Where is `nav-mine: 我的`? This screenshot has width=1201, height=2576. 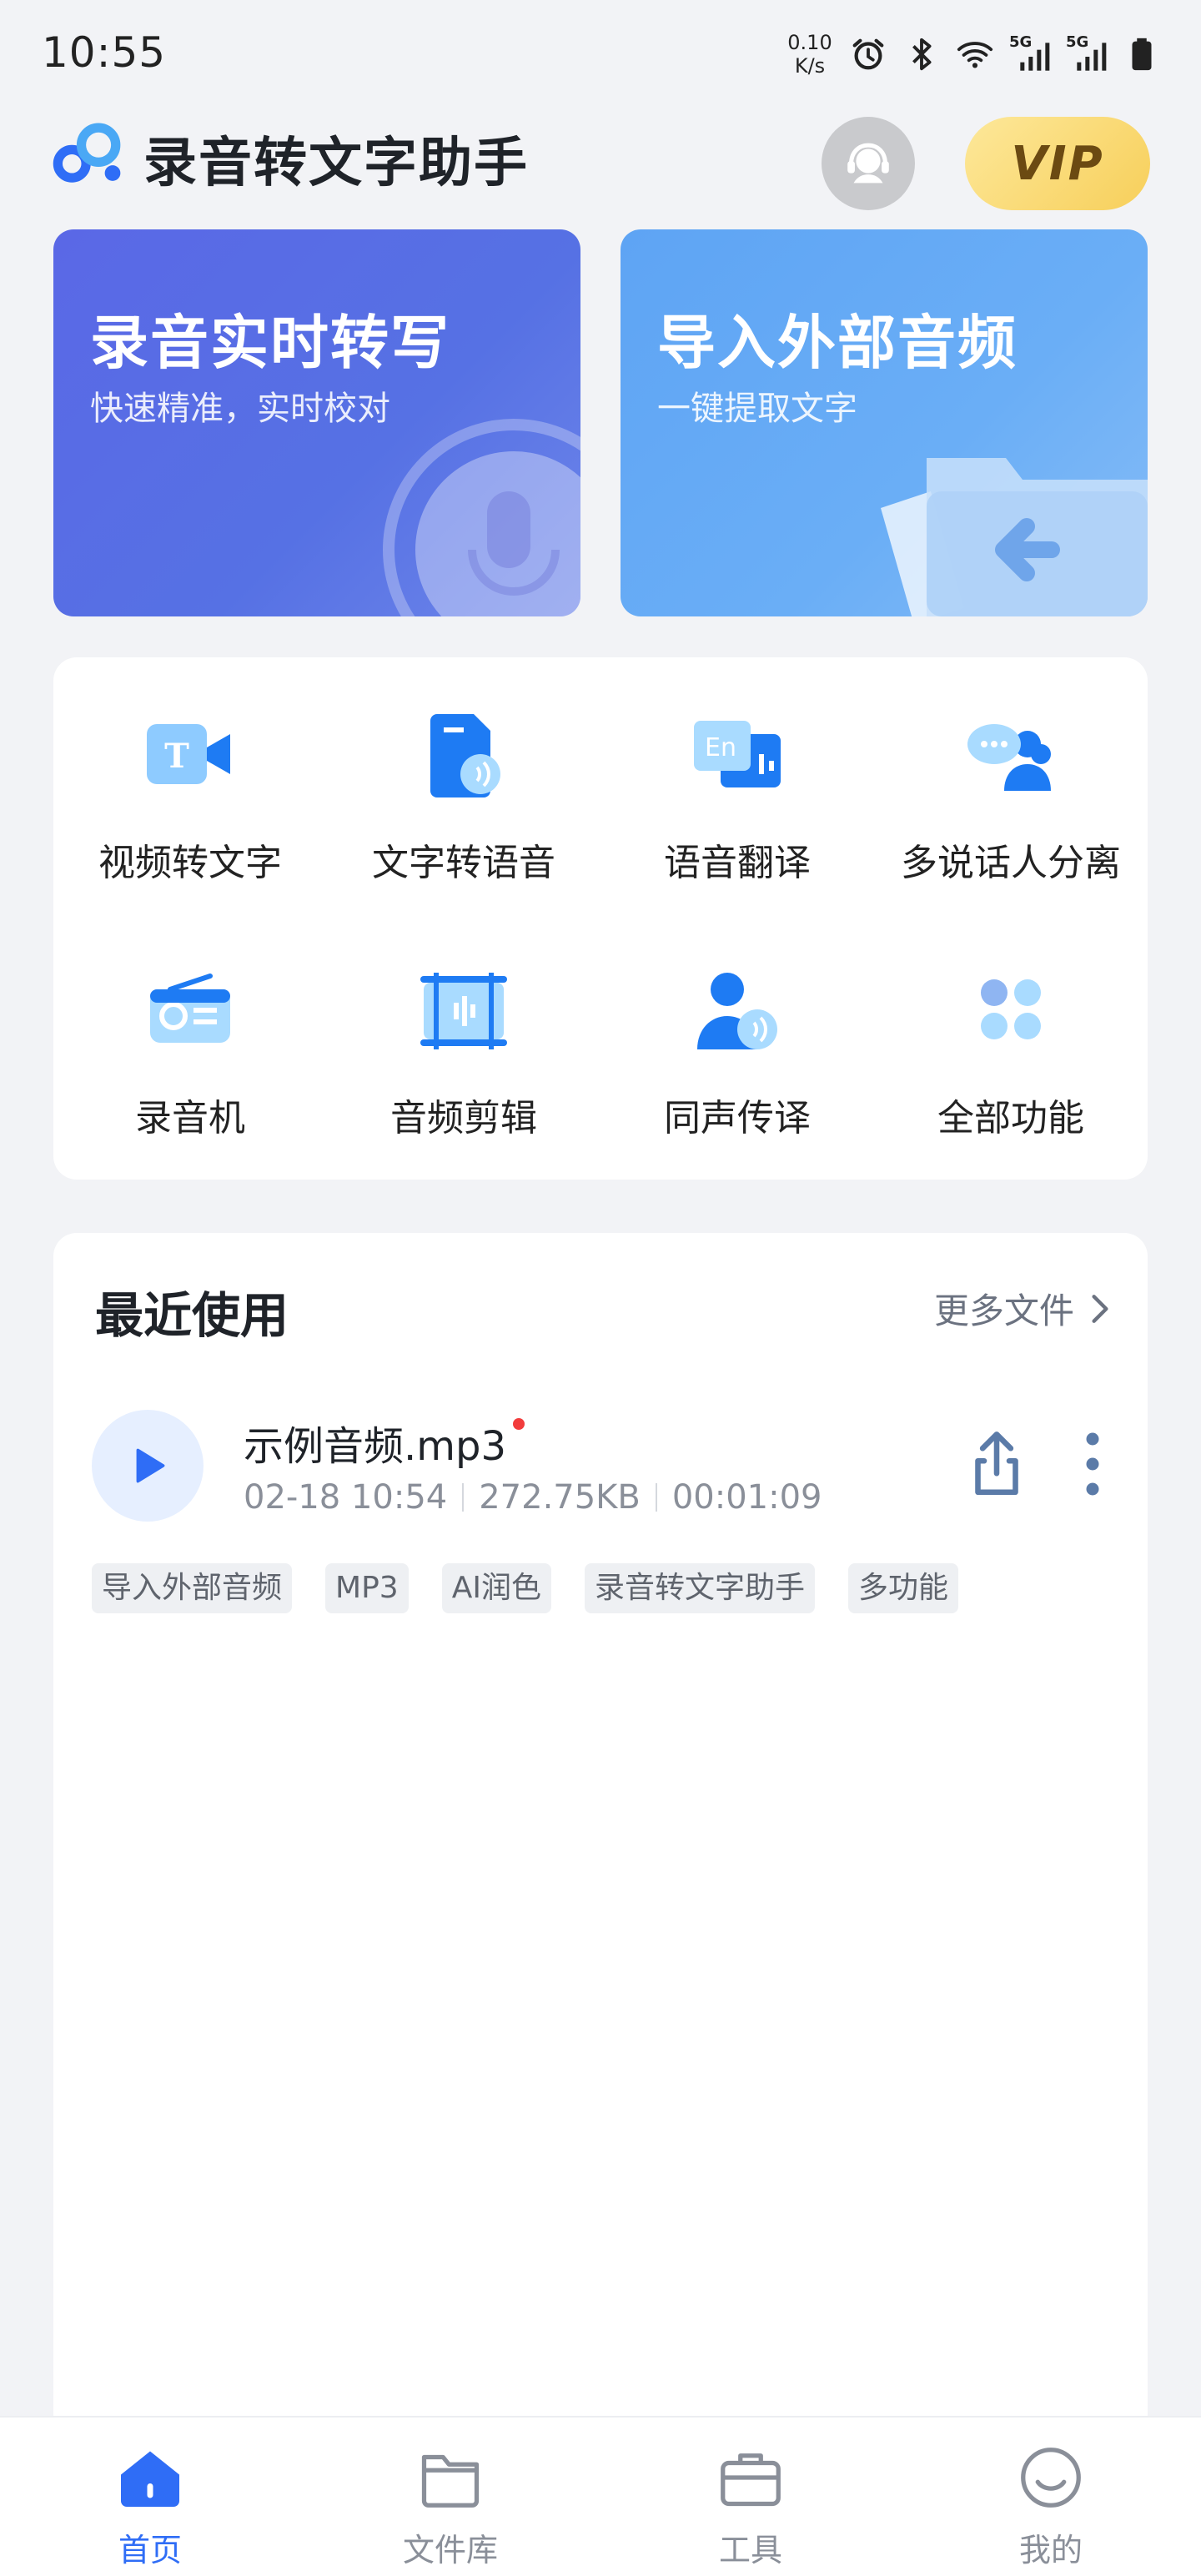 nav-mine: 我的 is located at coordinates (1050, 2497).